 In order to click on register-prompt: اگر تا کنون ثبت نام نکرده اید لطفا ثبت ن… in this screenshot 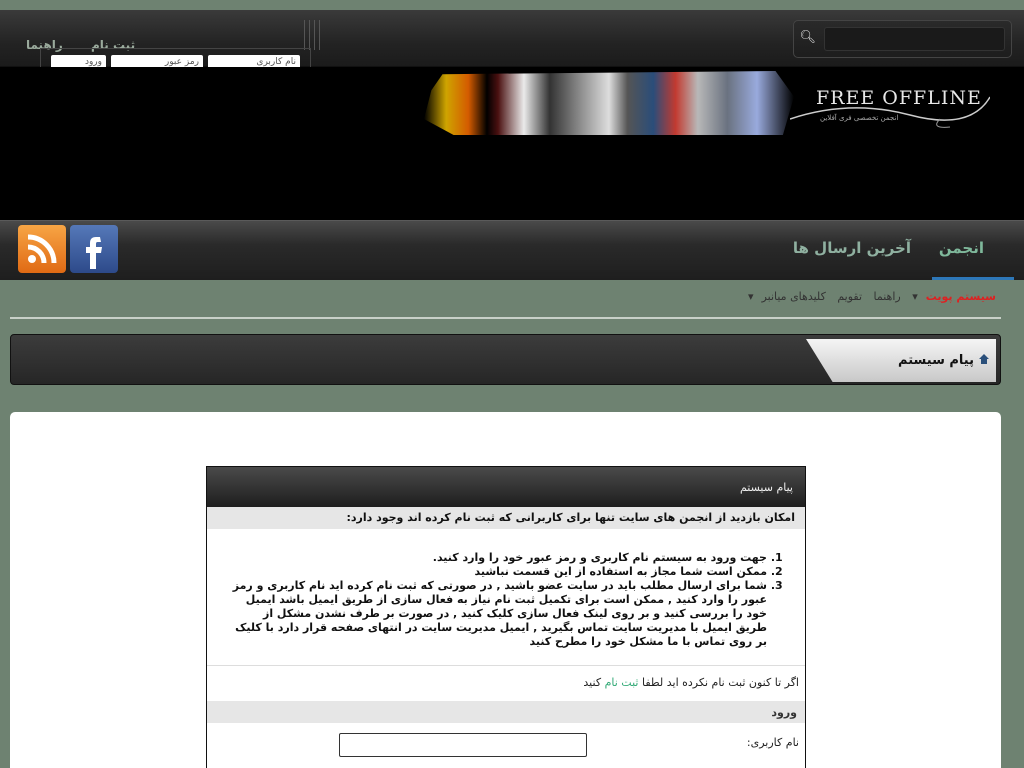, I will do `click(506, 683)`.